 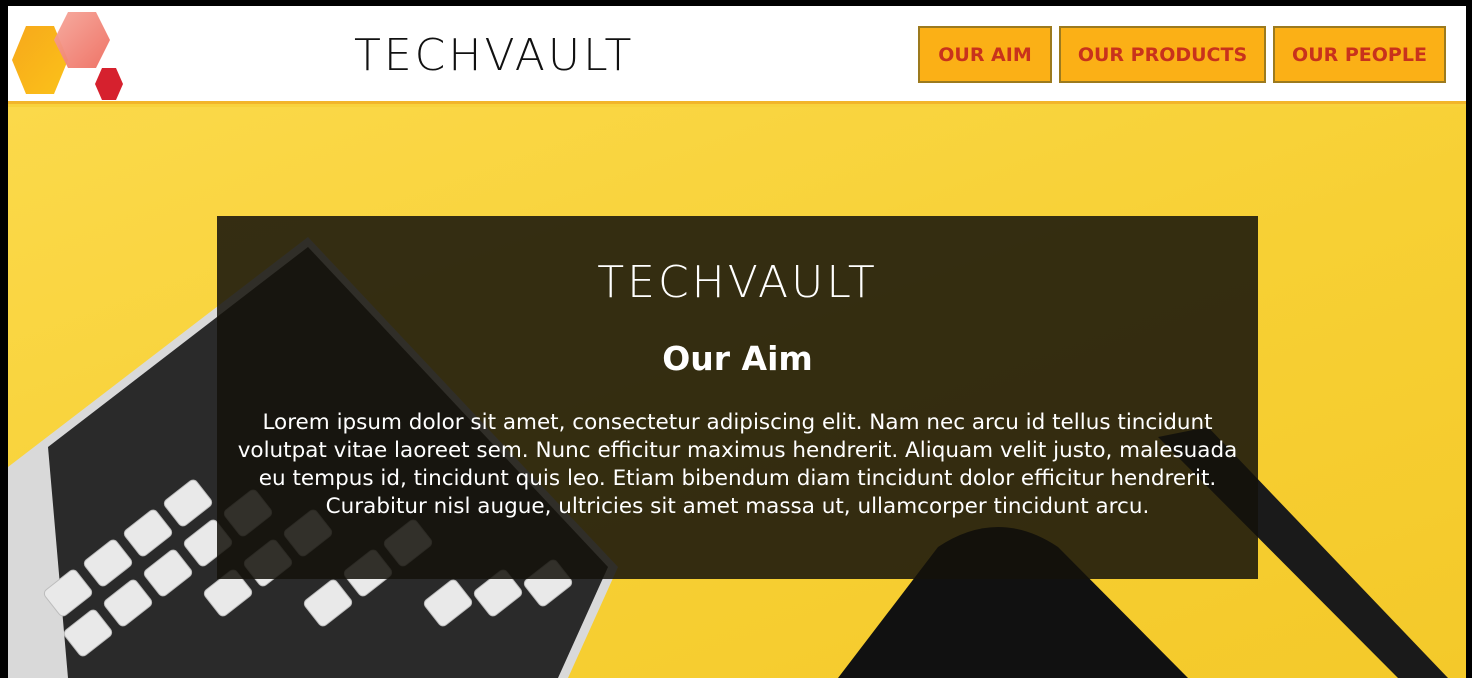 I want to click on panel-brand-name: TECHVAULT, so click(x=737, y=282).